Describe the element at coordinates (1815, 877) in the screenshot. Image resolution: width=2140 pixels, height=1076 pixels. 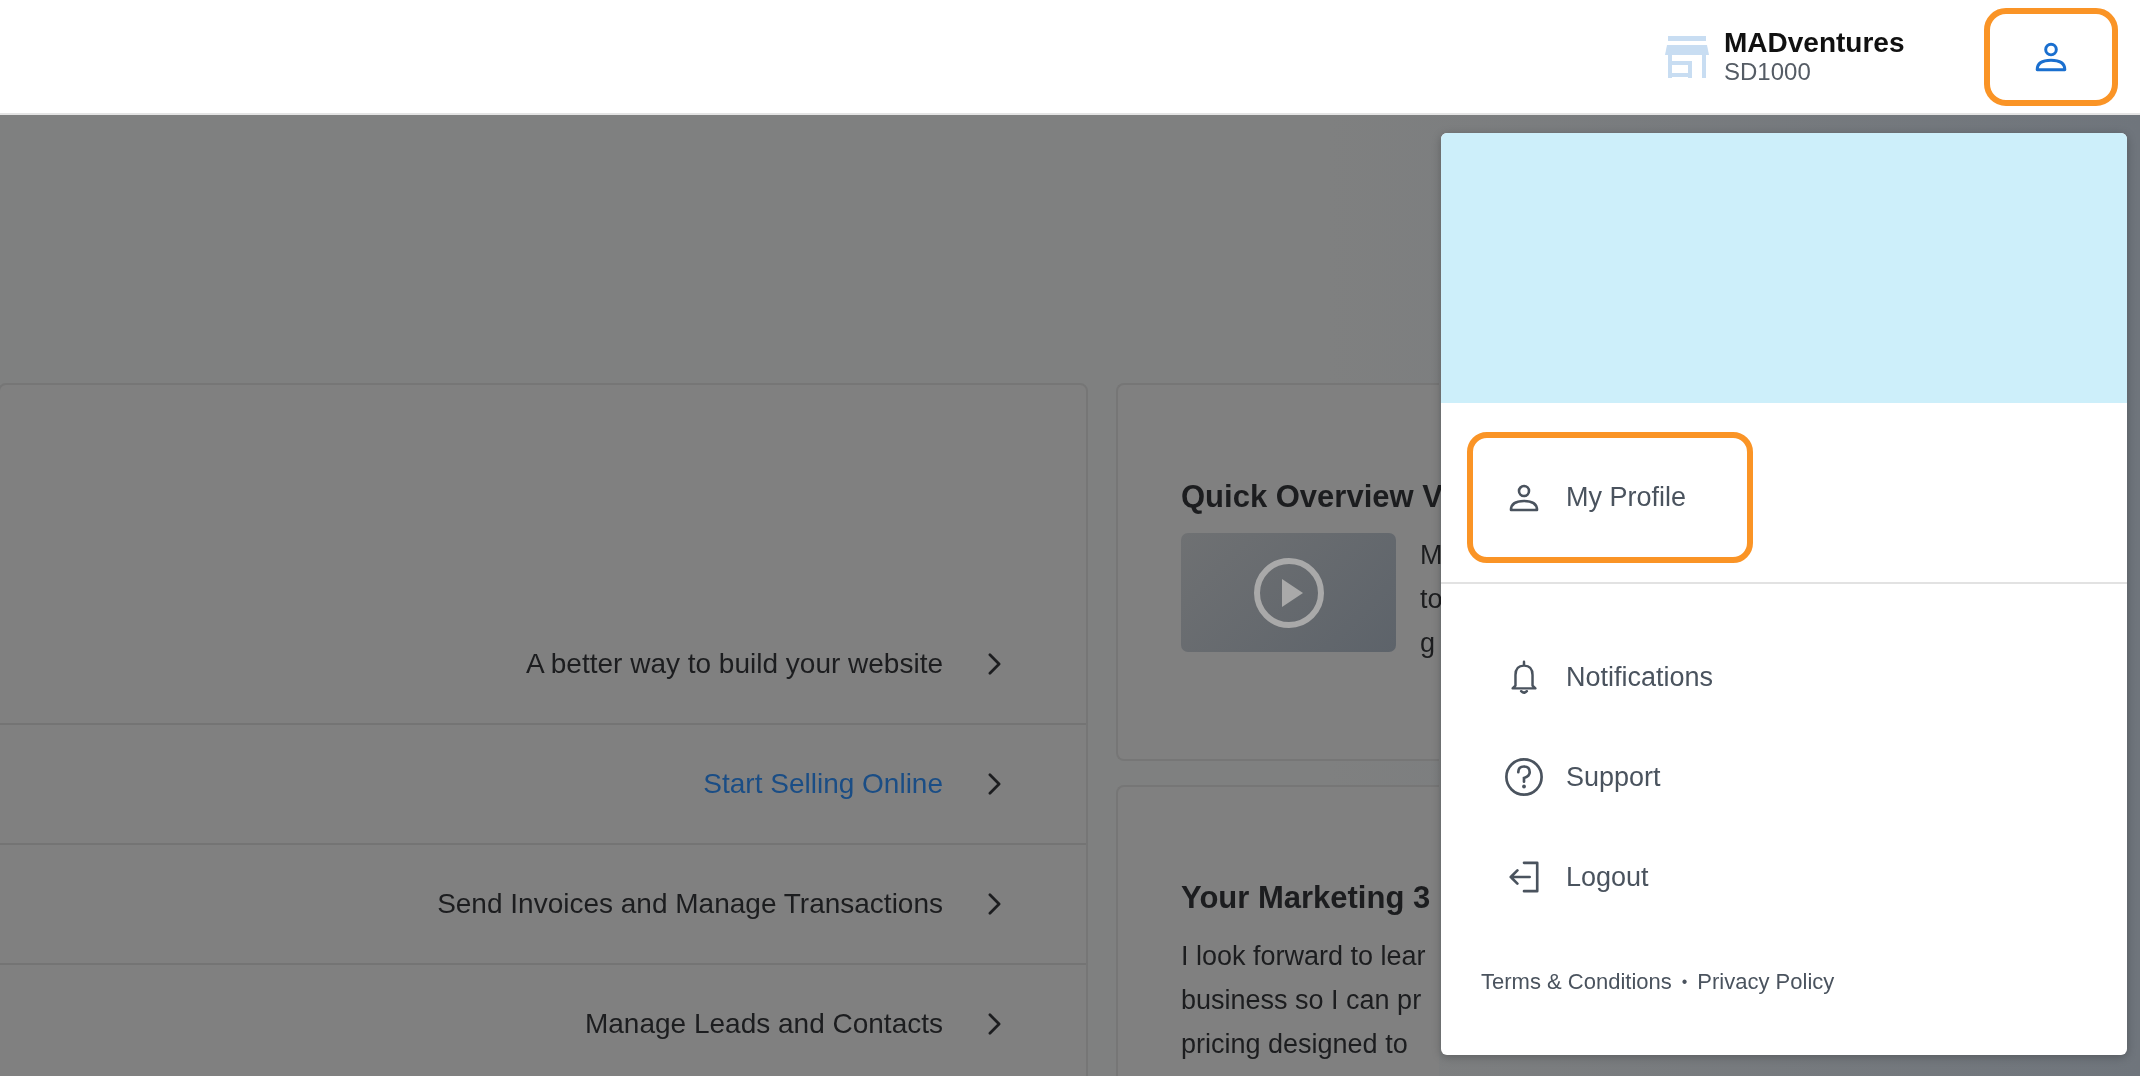
I see `menu-item: Logout` at that location.